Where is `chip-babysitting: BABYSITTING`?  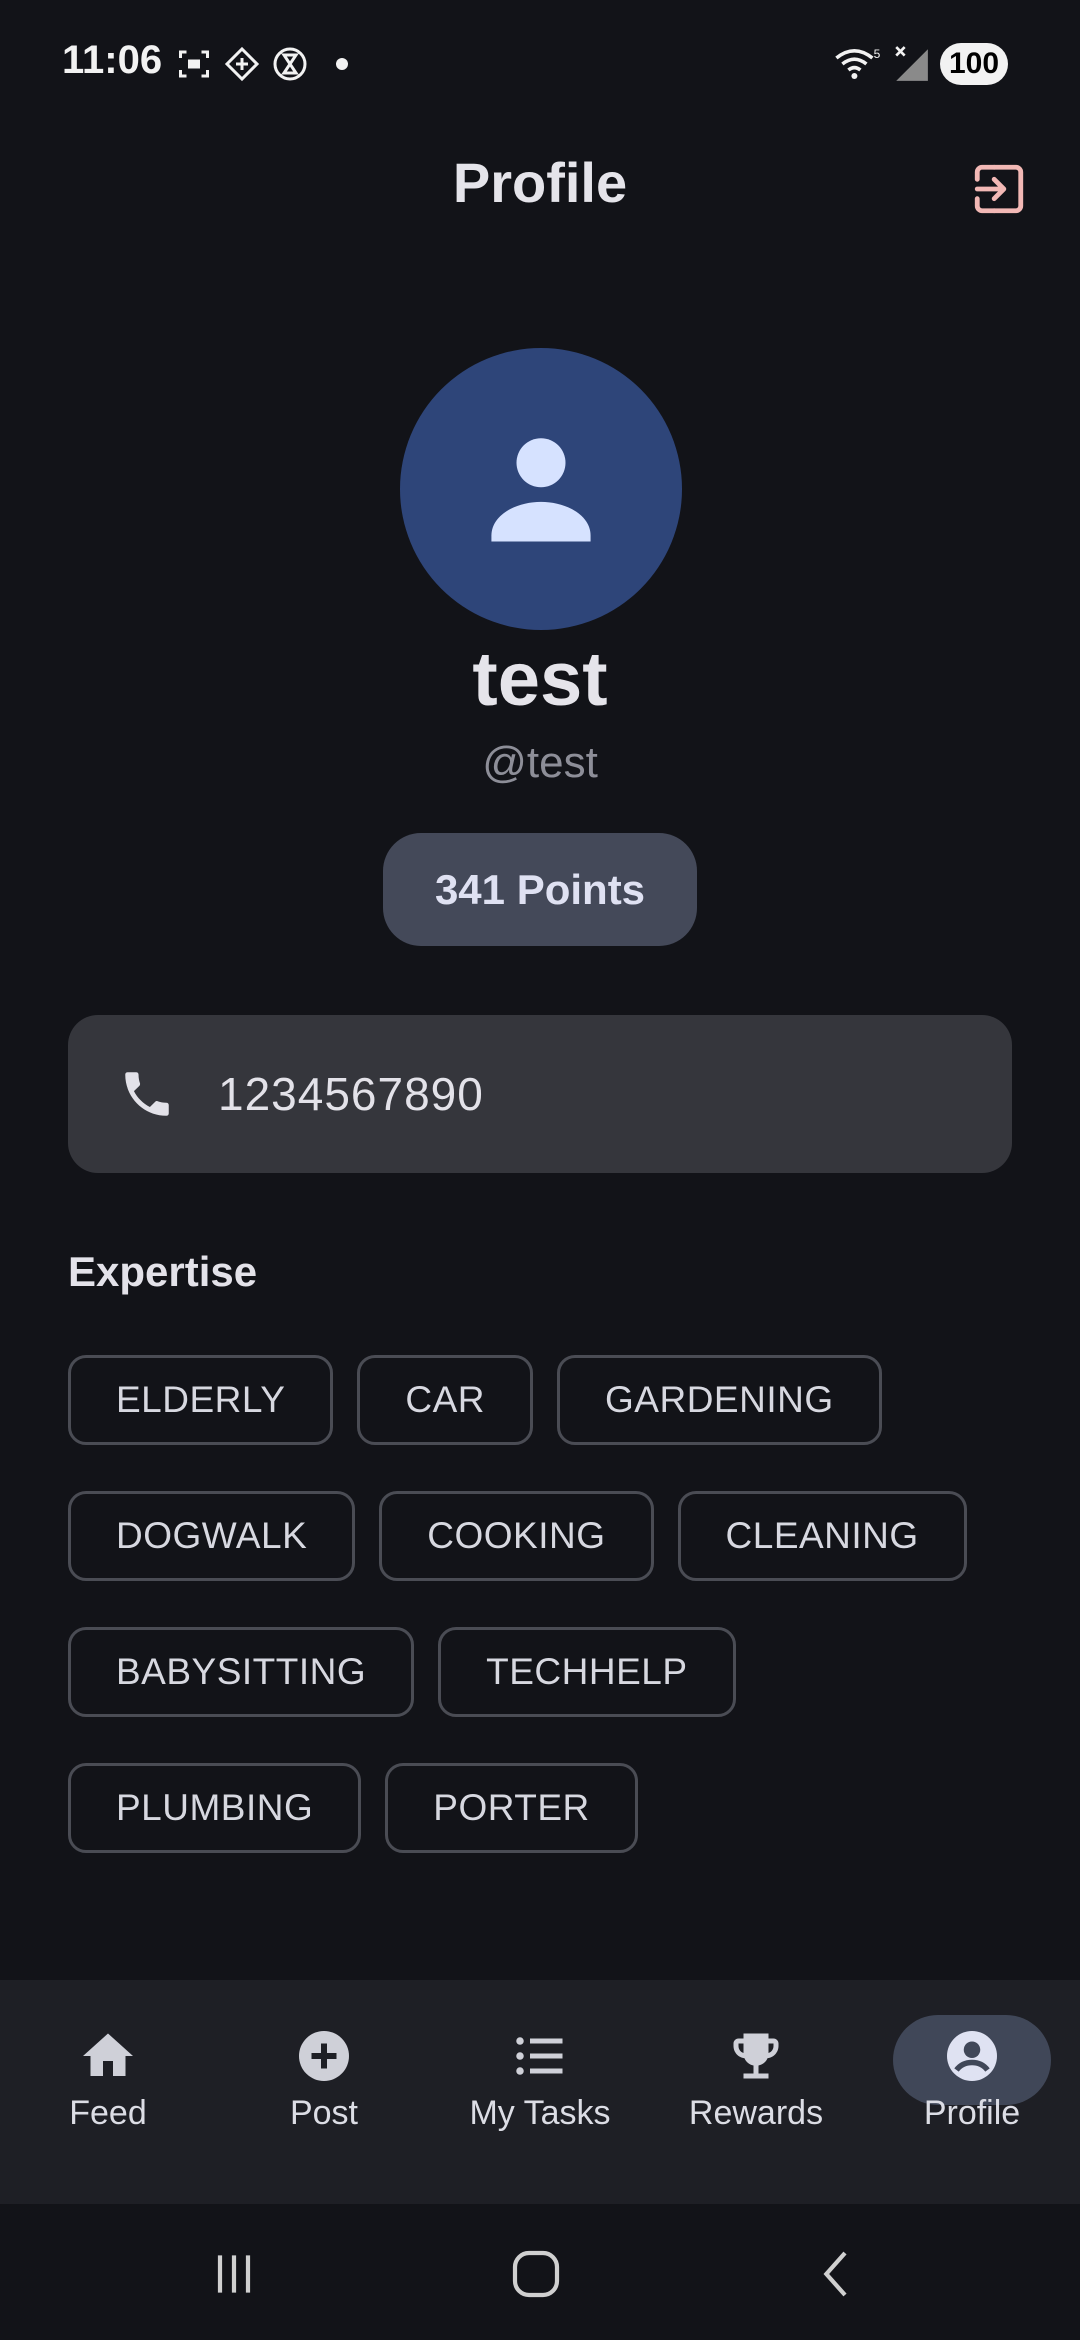
chip-babysitting: BABYSITTING is located at coordinates (241, 1672).